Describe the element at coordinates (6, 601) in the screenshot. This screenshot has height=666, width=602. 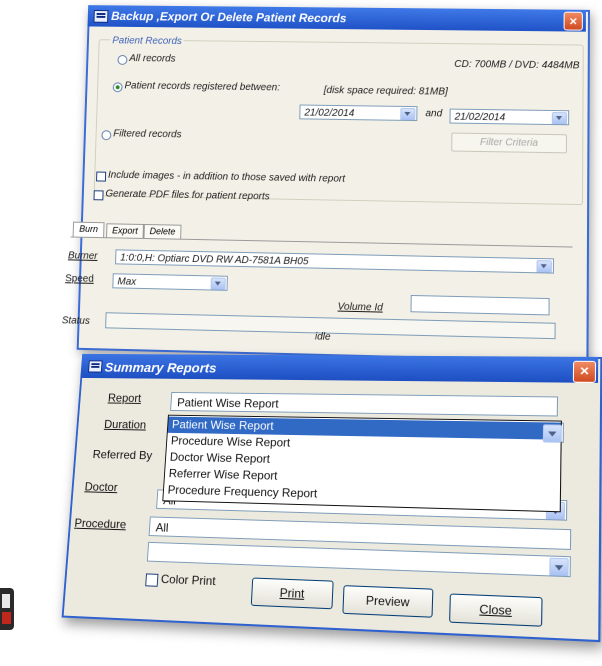
I see `pdf-page-icon` at that location.